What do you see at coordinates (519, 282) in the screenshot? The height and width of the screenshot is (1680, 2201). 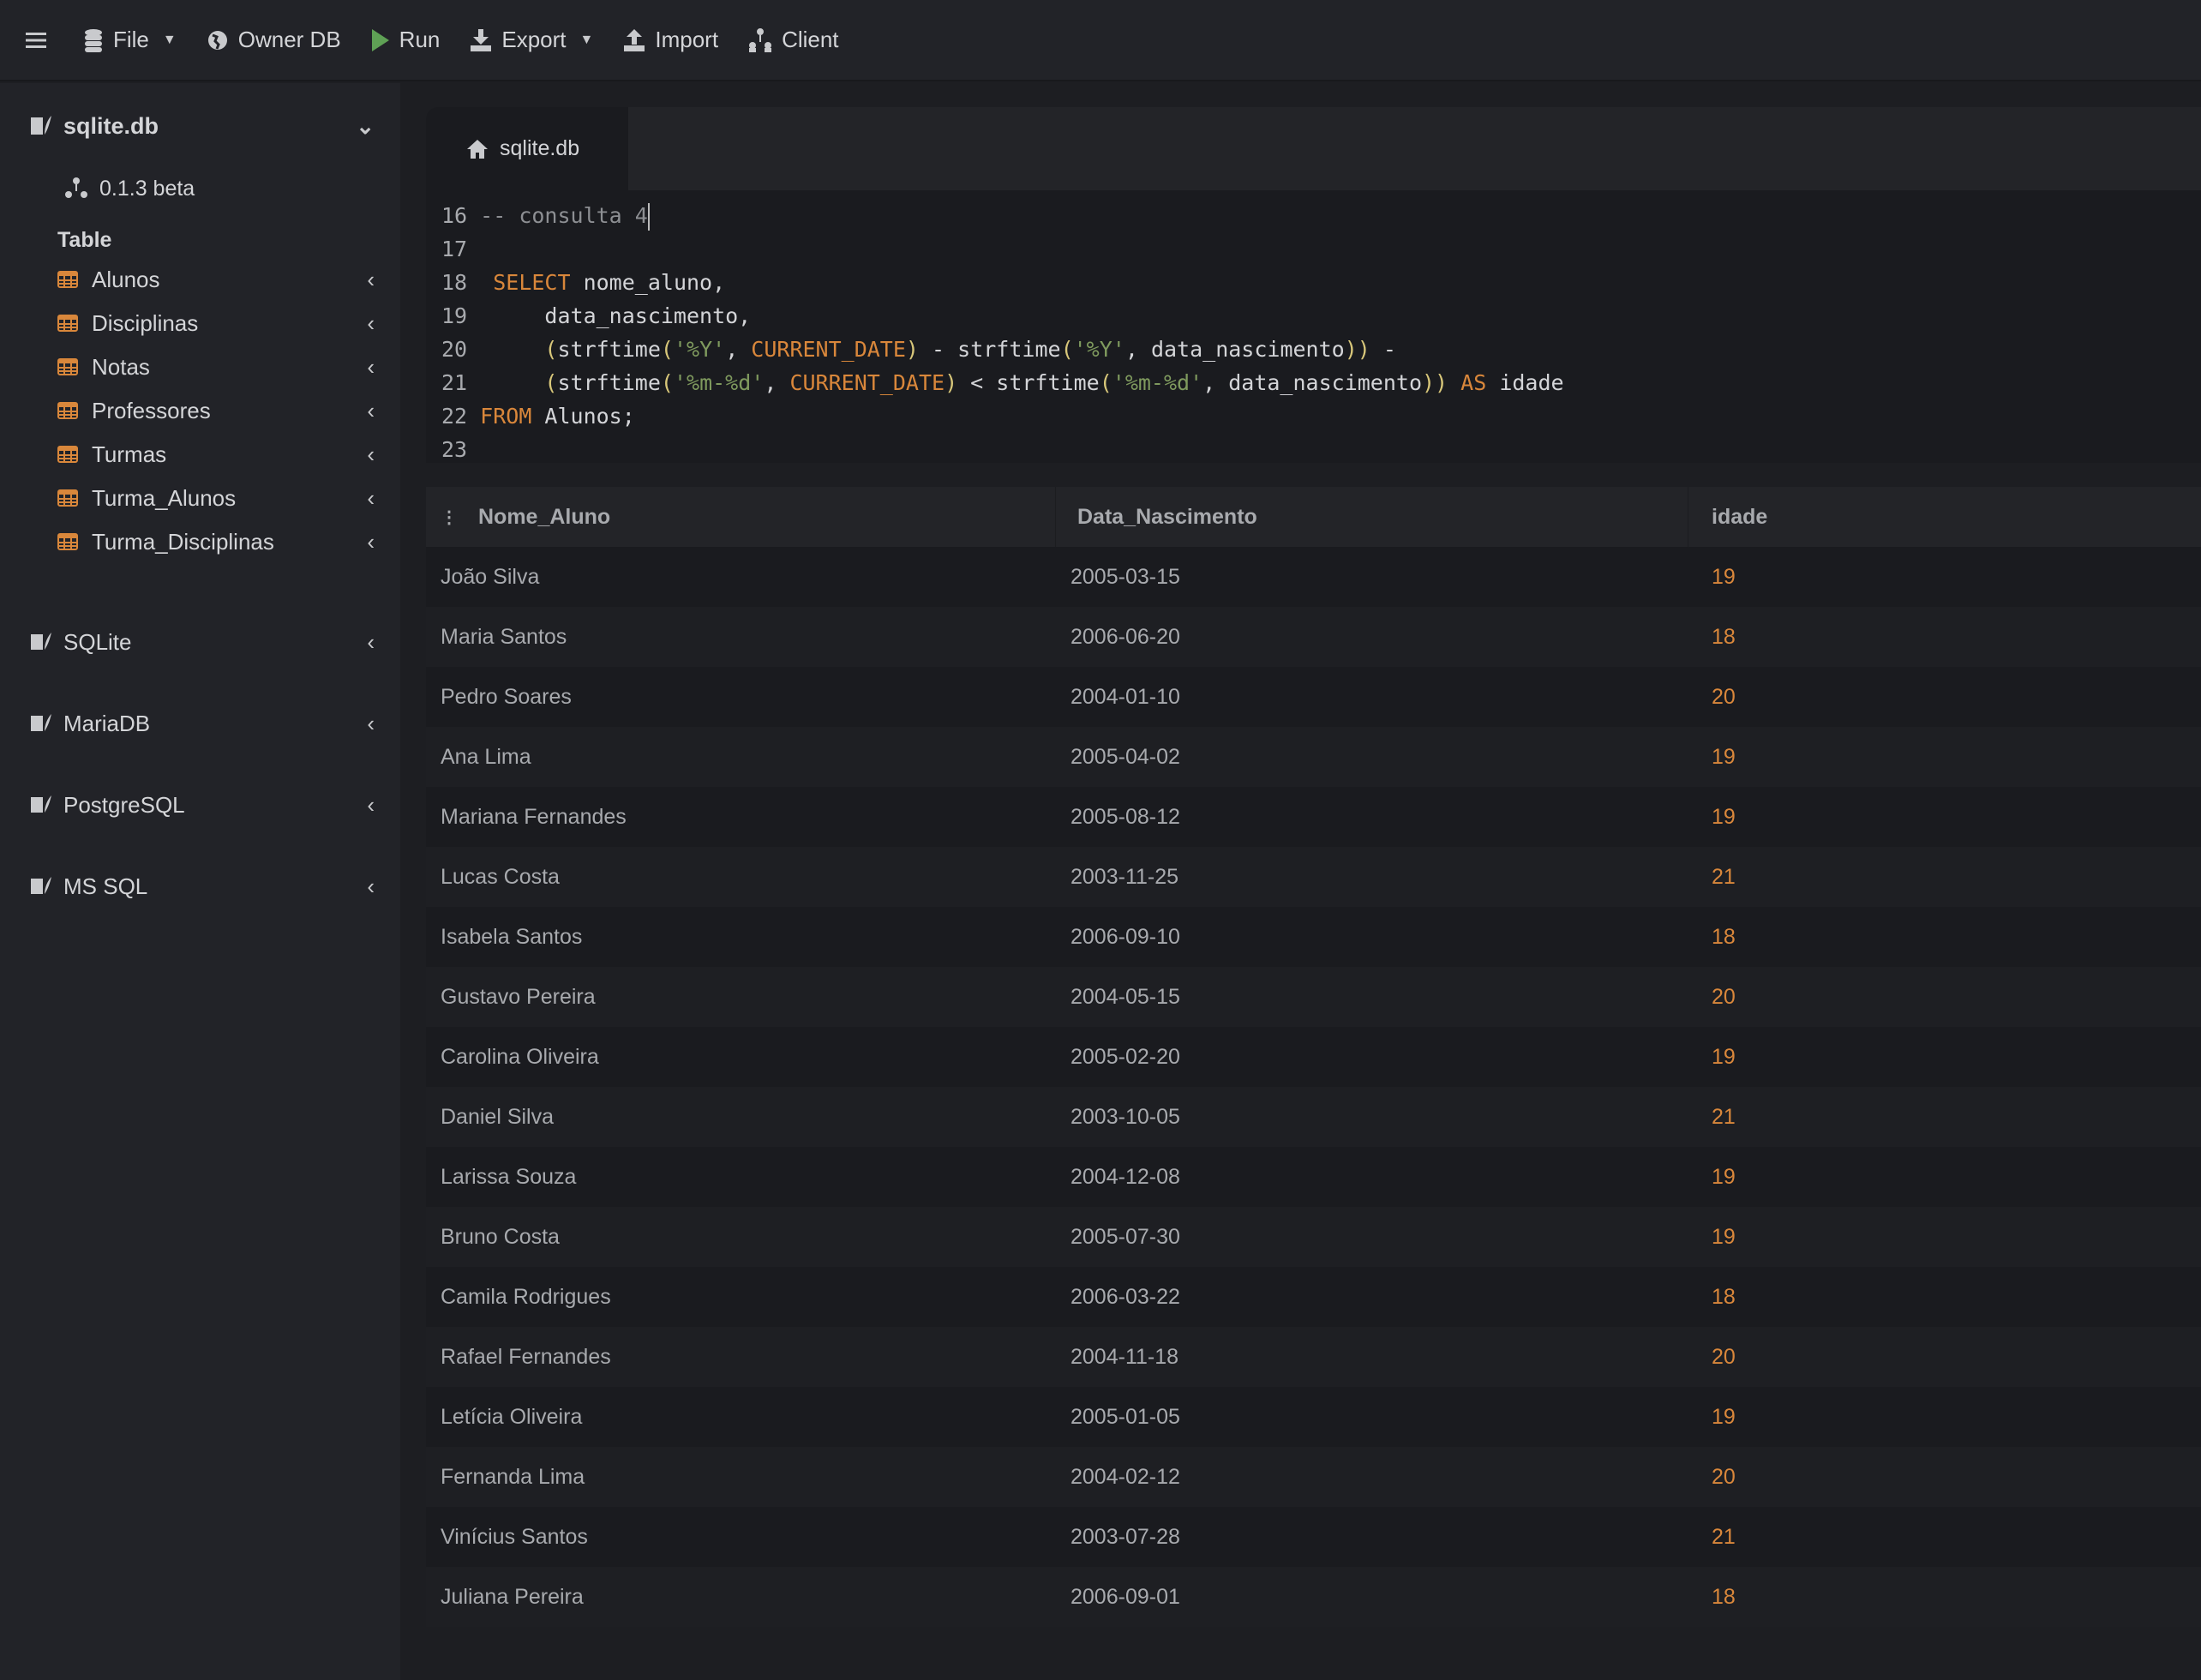 I see `code-token: SELECT` at bounding box center [519, 282].